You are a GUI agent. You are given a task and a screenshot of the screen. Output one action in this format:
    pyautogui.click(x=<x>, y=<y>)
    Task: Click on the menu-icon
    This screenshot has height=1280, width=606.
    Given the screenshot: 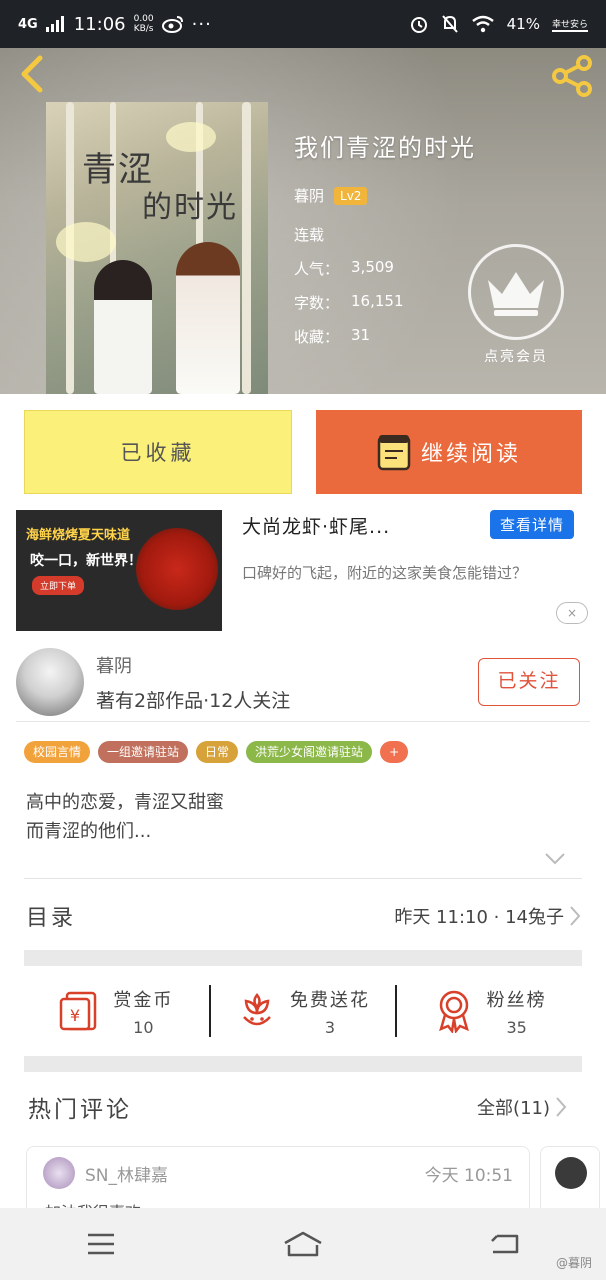 What is the action you would take?
    pyautogui.click(x=101, y=1244)
    